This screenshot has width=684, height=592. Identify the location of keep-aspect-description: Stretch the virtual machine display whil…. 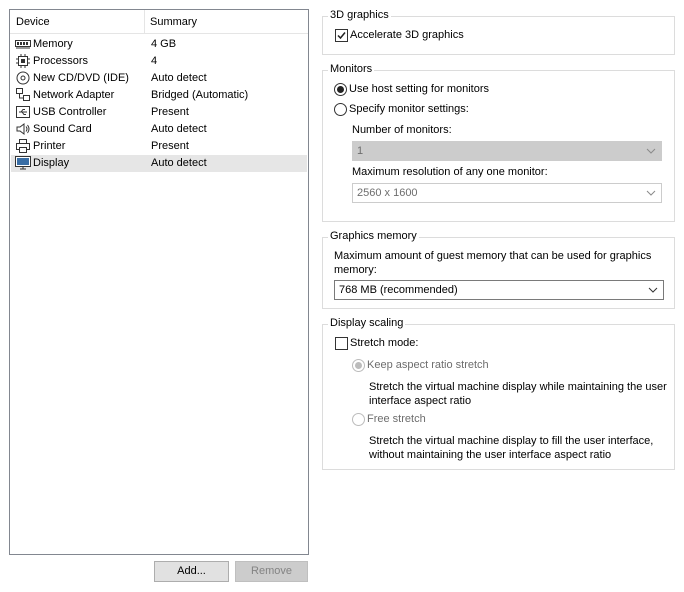
(518, 394).